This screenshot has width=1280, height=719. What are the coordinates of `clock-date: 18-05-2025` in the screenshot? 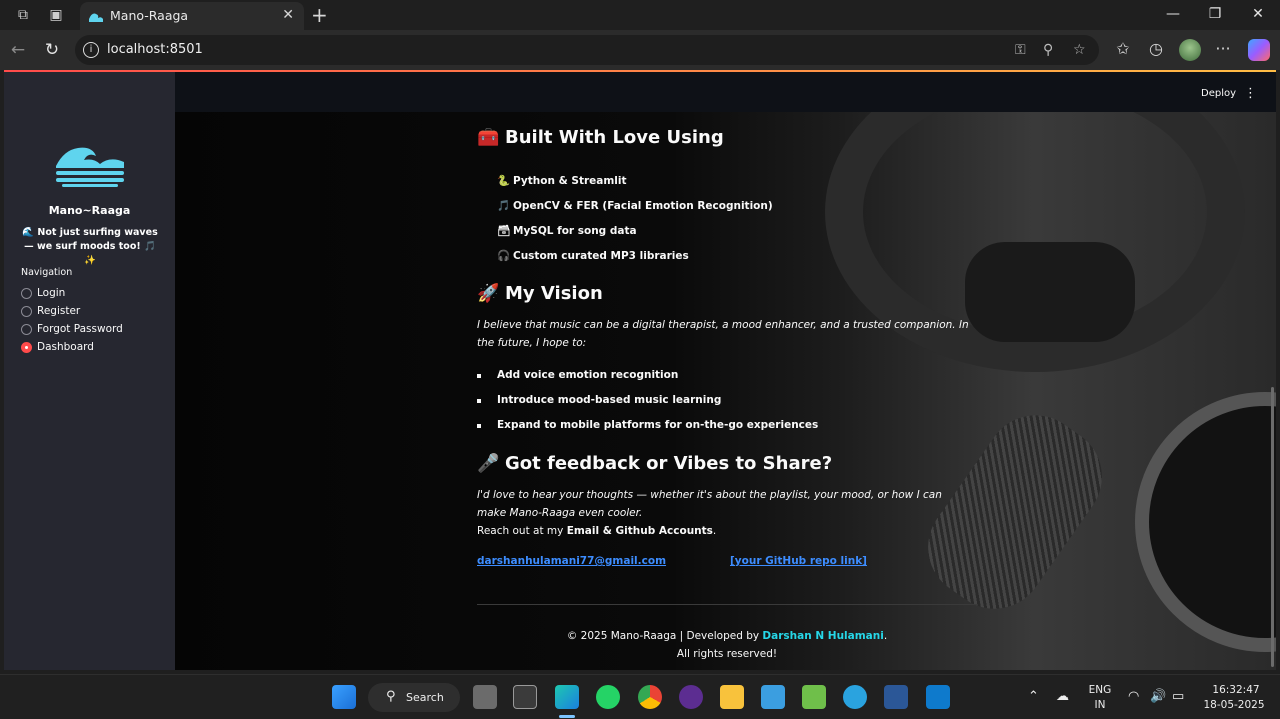 It's located at (1234, 705).